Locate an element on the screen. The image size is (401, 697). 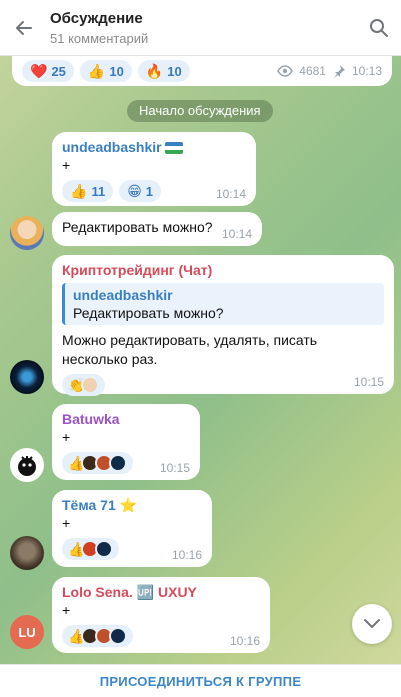
message-author: Тёма 71 ⭐ is located at coordinates (100, 505).